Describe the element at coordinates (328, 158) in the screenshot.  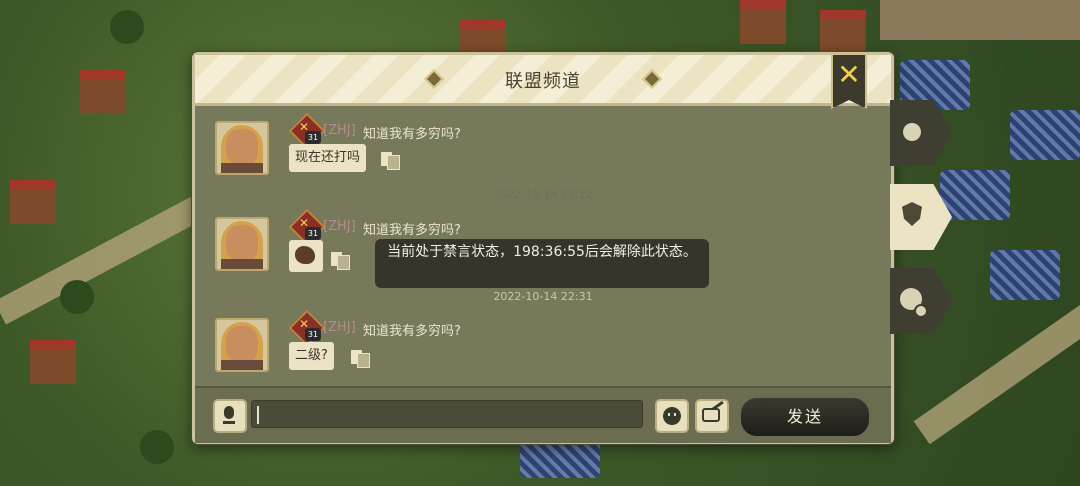
I see `message-bubble: 现在还打吗` at that location.